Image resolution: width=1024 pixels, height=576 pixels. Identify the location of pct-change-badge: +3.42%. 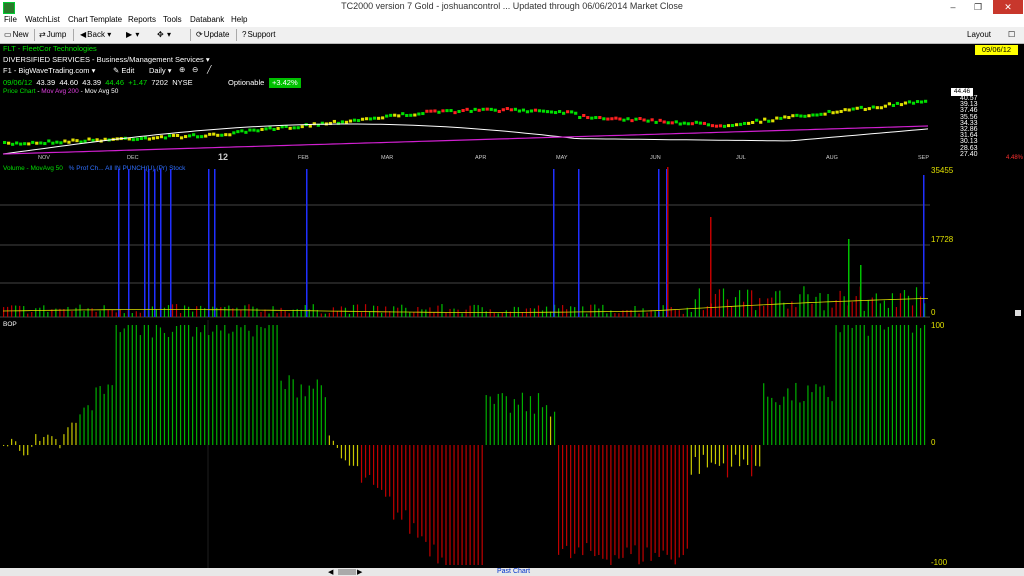
(285, 83).